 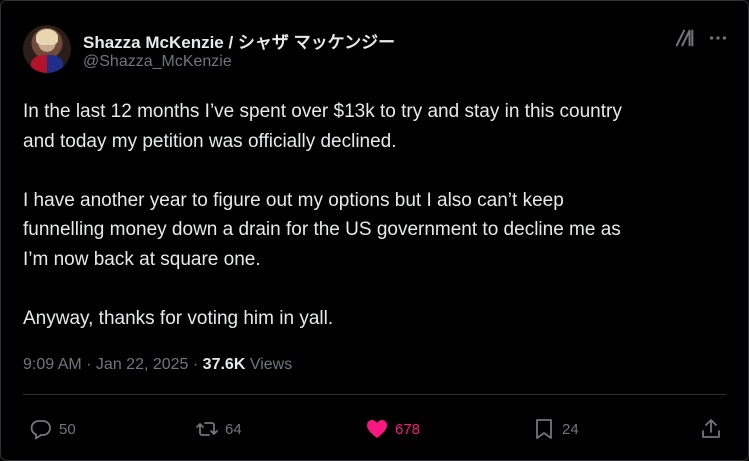 I want to click on reply-button: 50, so click(x=52, y=429).